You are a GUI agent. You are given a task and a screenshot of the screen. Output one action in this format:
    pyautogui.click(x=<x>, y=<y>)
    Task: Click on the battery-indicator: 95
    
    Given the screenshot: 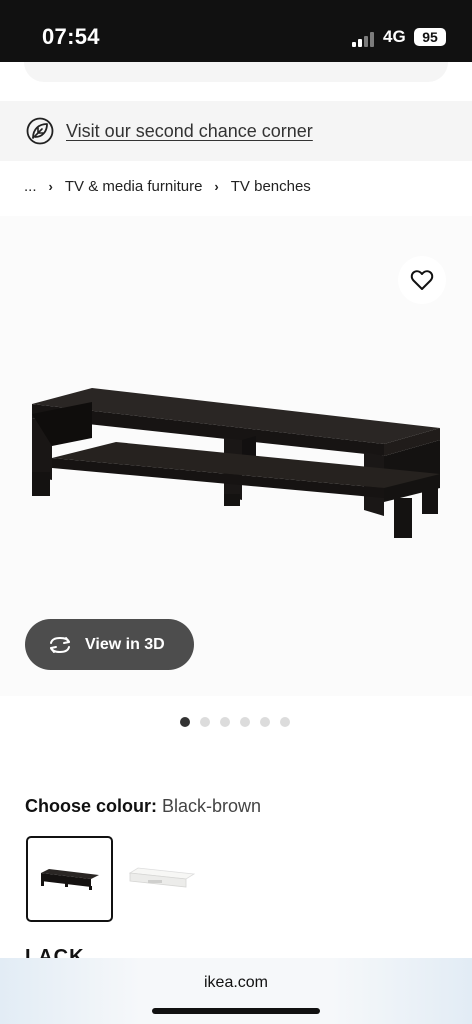 What is the action you would take?
    pyautogui.click(x=430, y=37)
    